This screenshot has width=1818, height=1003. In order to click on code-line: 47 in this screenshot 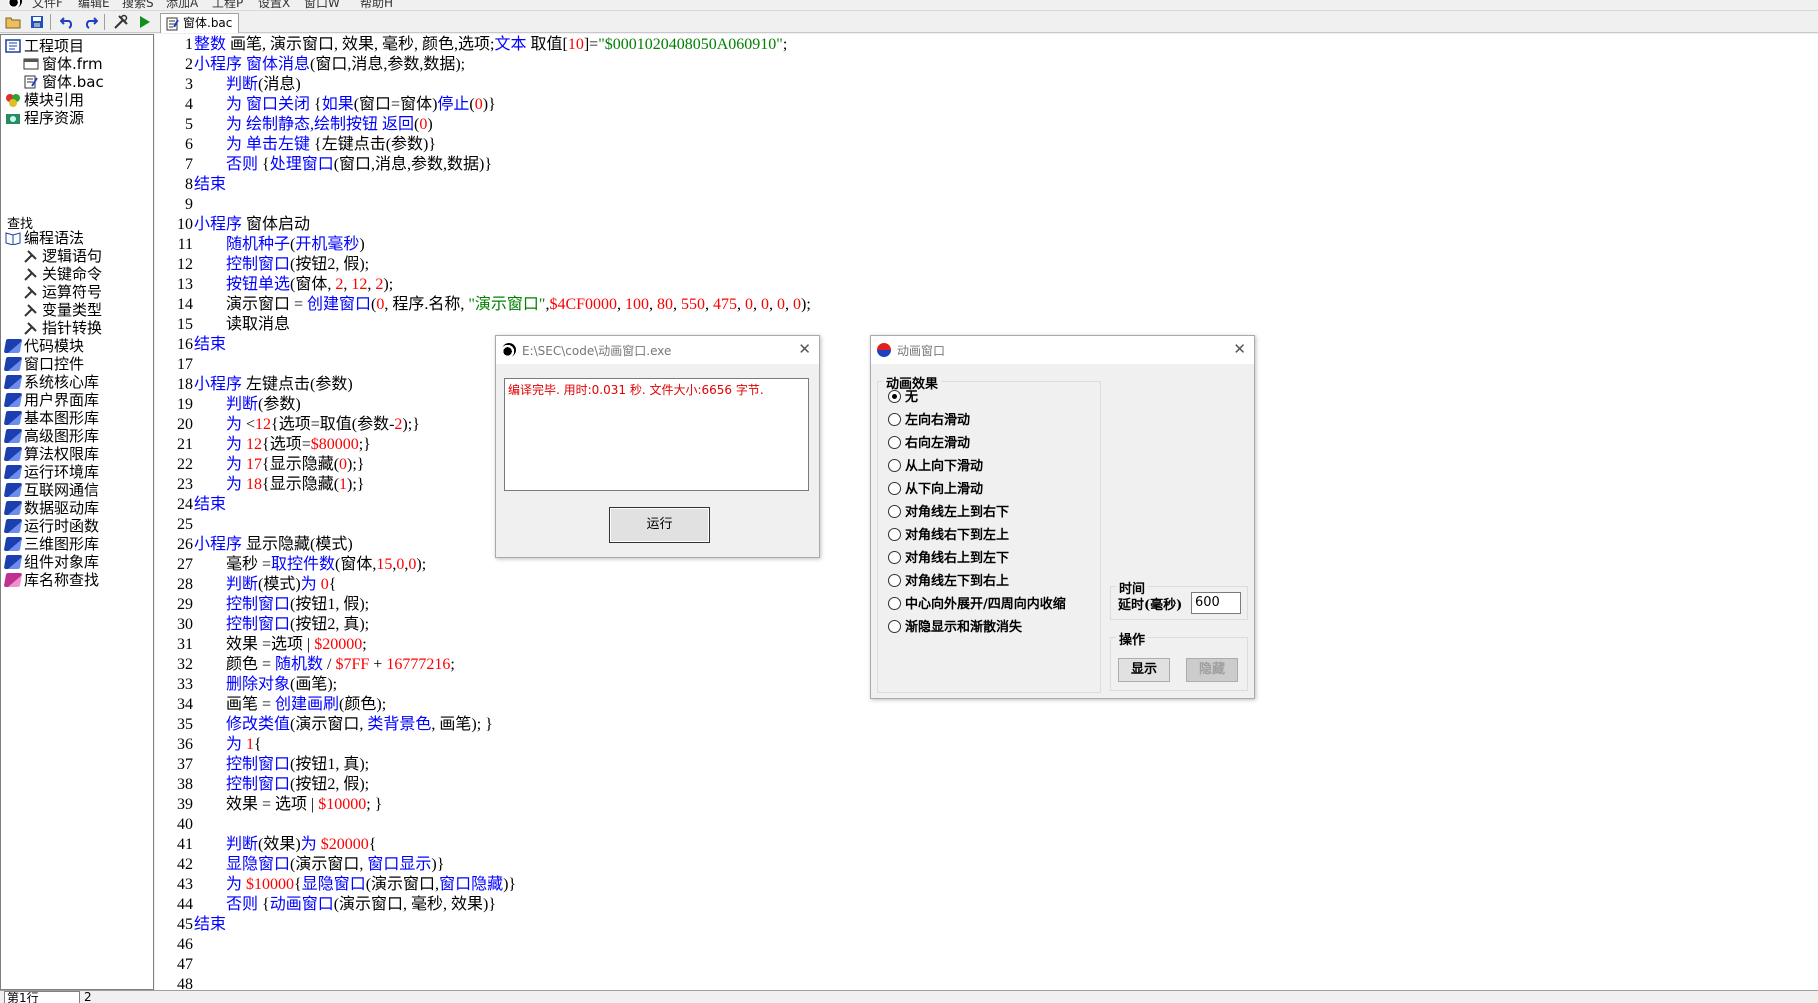, I will do `click(955, 965)`.